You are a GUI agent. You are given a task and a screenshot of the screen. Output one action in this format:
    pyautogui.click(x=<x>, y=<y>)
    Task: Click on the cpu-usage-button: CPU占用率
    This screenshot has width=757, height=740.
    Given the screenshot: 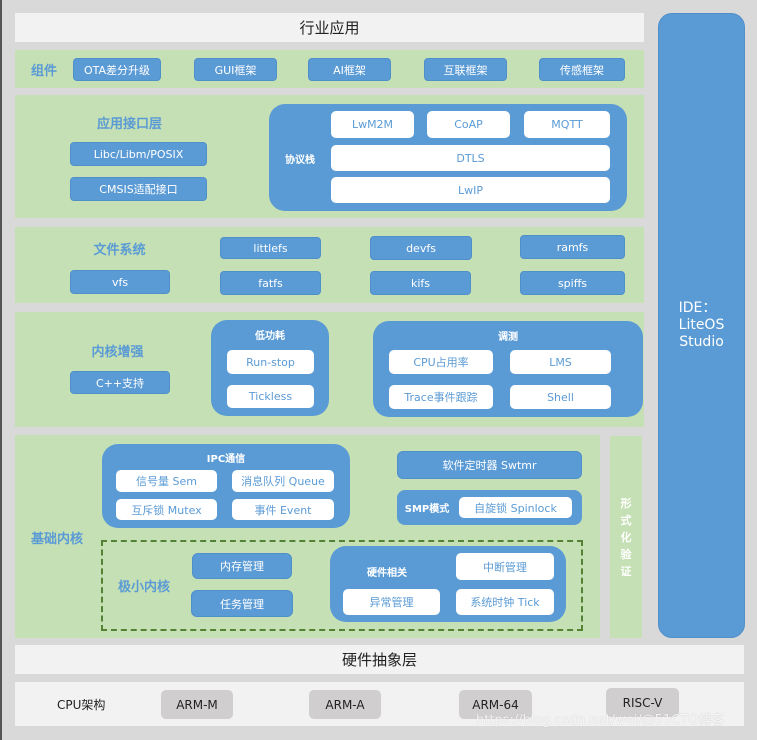 What is the action you would take?
    pyautogui.click(x=441, y=362)
    